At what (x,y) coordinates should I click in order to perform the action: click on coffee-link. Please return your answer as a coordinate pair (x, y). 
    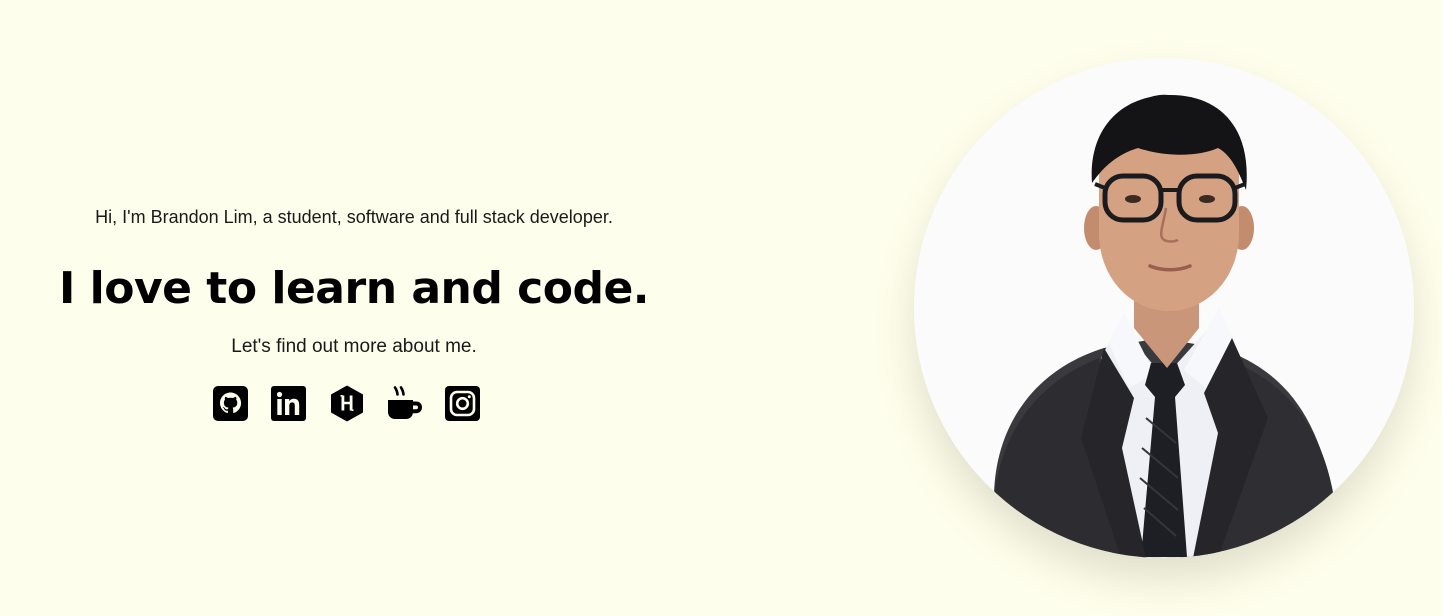
    Looking at the image, I should click on (405, 403).